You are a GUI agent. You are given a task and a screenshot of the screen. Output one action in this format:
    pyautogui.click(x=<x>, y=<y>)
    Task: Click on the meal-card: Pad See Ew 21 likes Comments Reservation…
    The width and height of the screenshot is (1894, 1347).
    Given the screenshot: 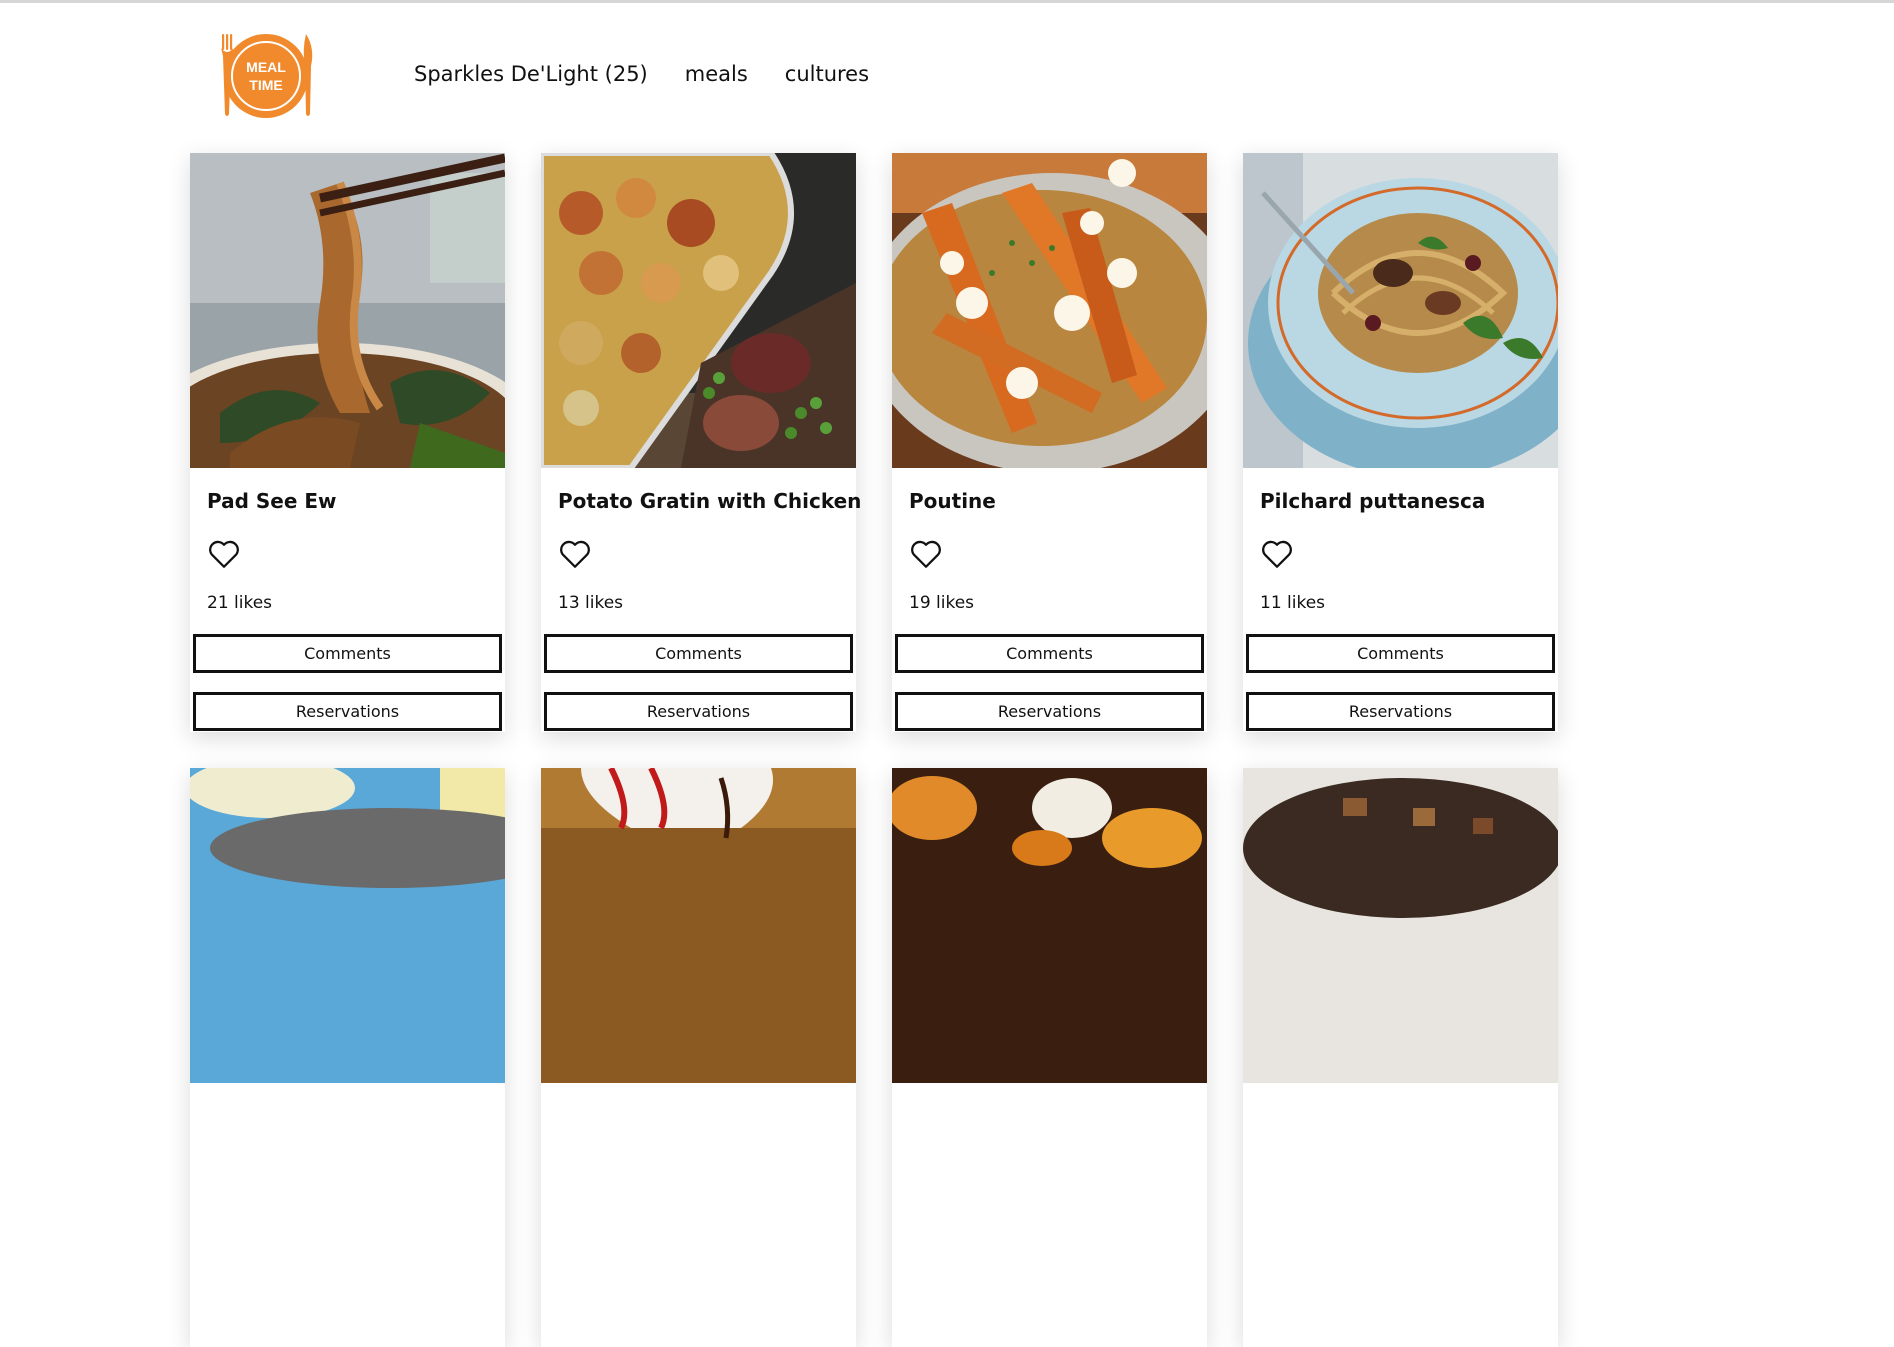 What is the action you would take?
    pyautogui.click(x=347, y=442)
    